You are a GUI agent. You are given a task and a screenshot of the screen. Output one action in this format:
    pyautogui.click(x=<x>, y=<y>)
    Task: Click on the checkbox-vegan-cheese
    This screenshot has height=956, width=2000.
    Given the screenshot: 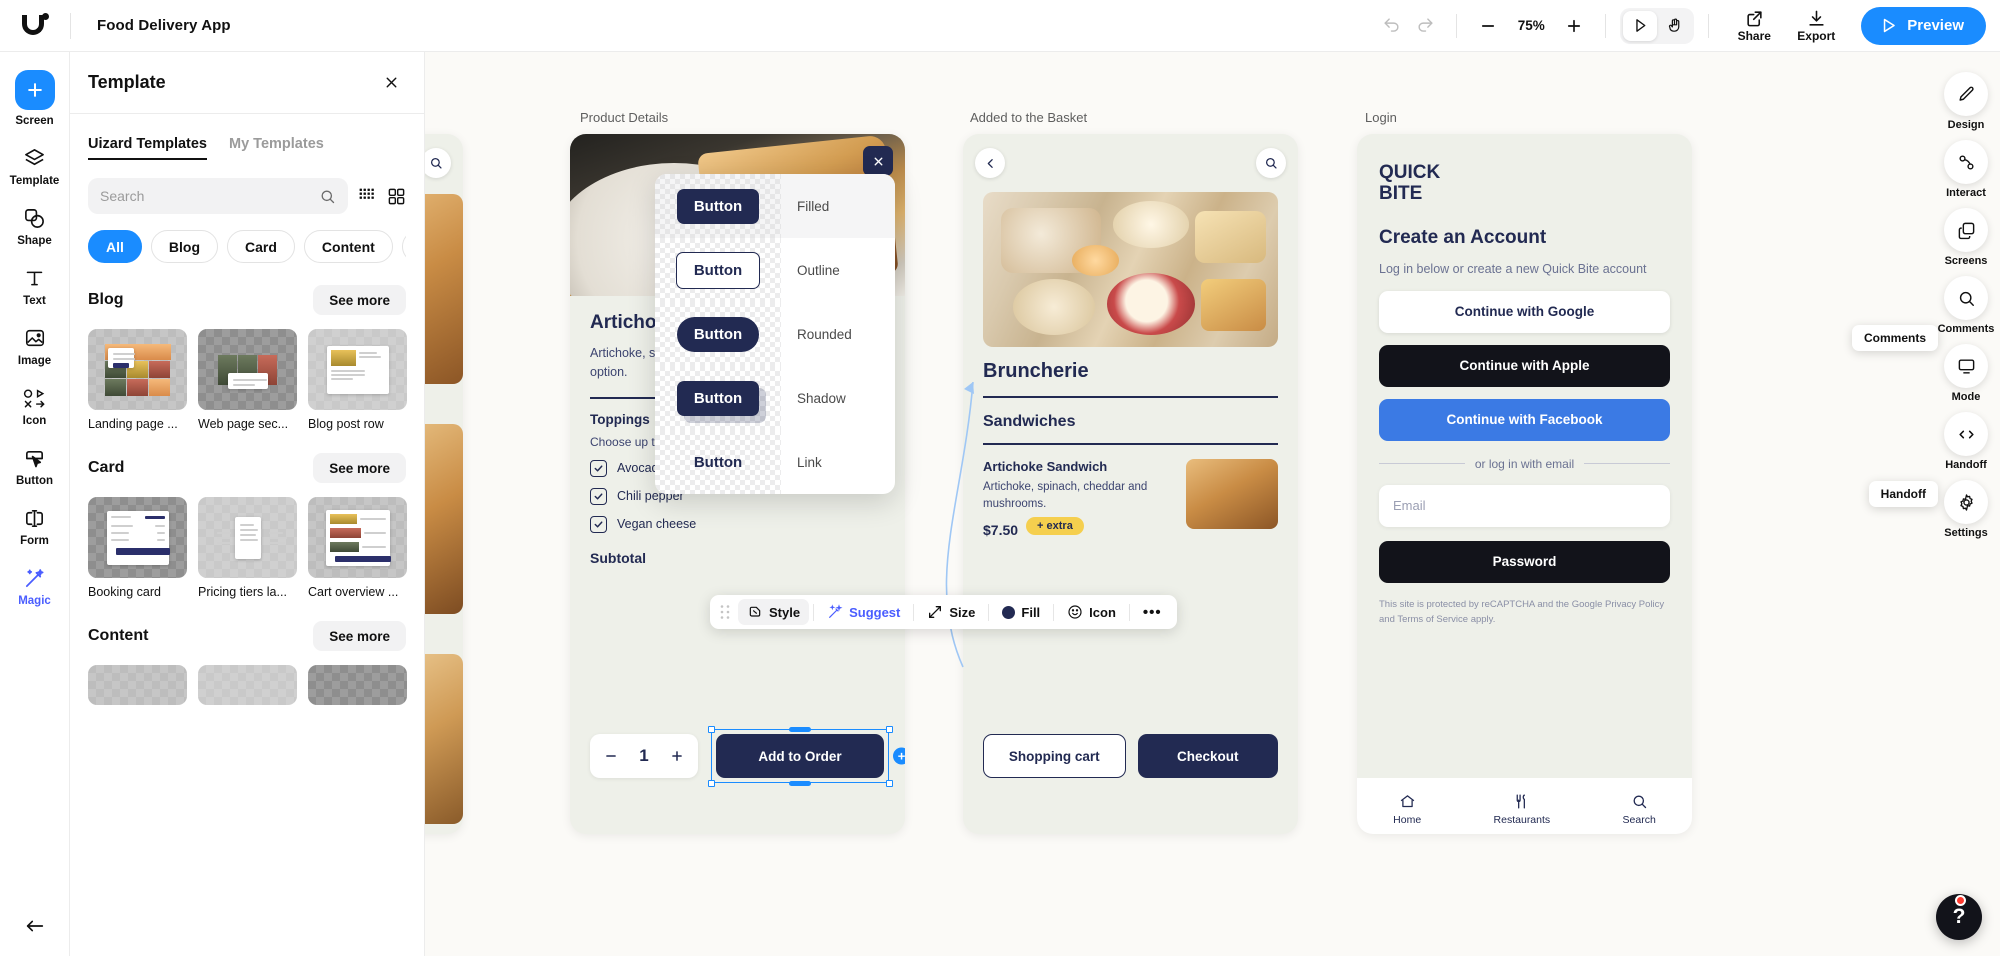 What is the action you would take?
    pyautogui.click(x=598, y=524)
    